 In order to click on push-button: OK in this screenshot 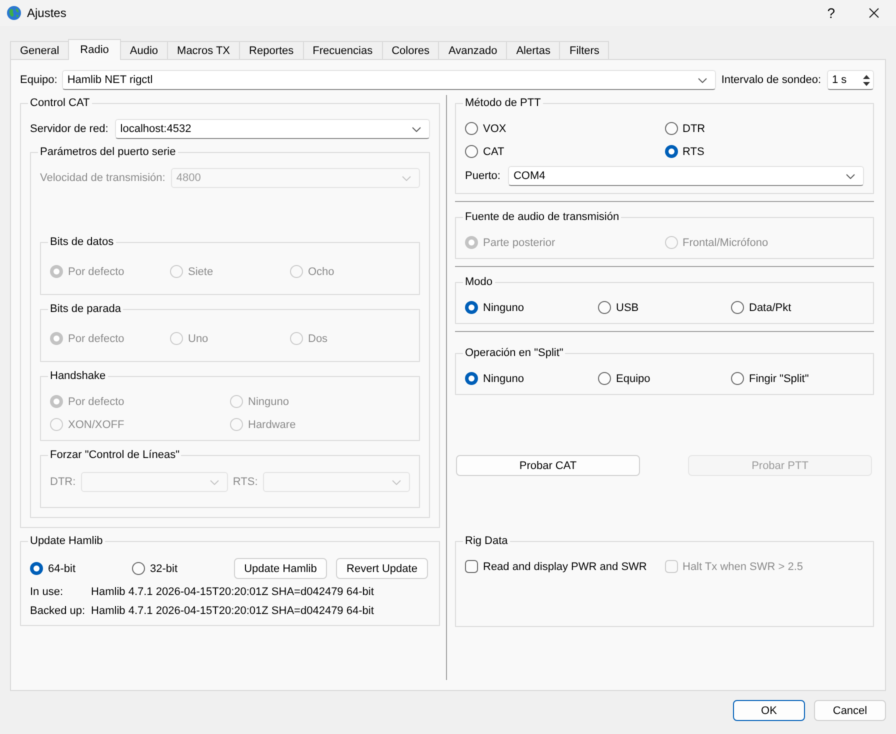, I will do `click(769, 710)`.